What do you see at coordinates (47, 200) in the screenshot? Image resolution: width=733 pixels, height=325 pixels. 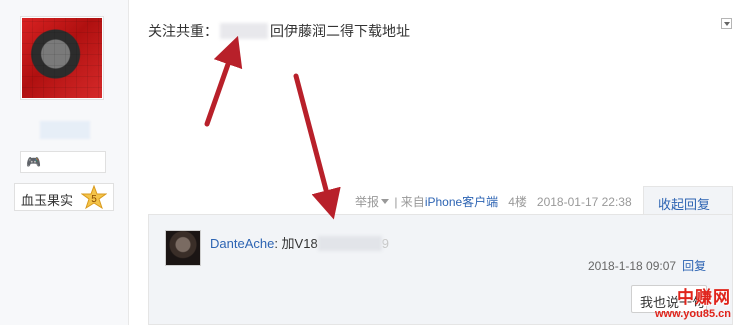 I see `badge-label: 血玉果实` at bounding box center [47, 200].